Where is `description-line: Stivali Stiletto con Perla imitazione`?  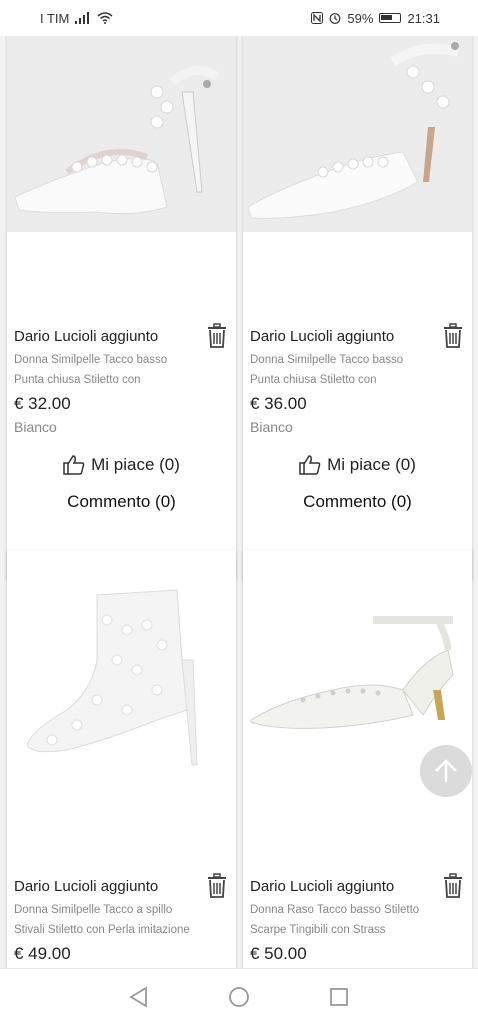 description-line: Stivali Stiletto con Perla imitazione is located at coordinates (102, 930).